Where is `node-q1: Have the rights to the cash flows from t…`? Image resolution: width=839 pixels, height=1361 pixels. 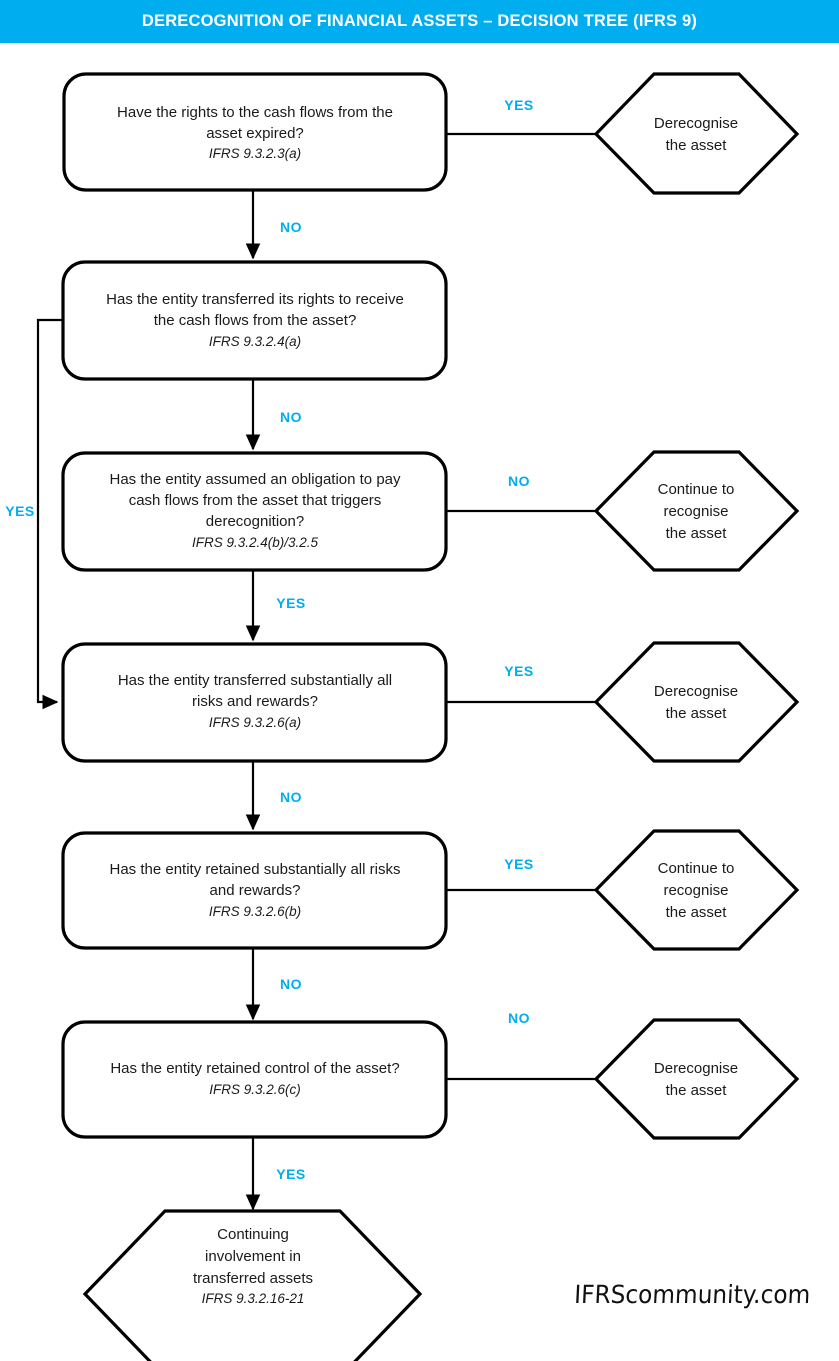
node-q1: Have the rights to the cash flows from t… is located at coordinates (255, 132).